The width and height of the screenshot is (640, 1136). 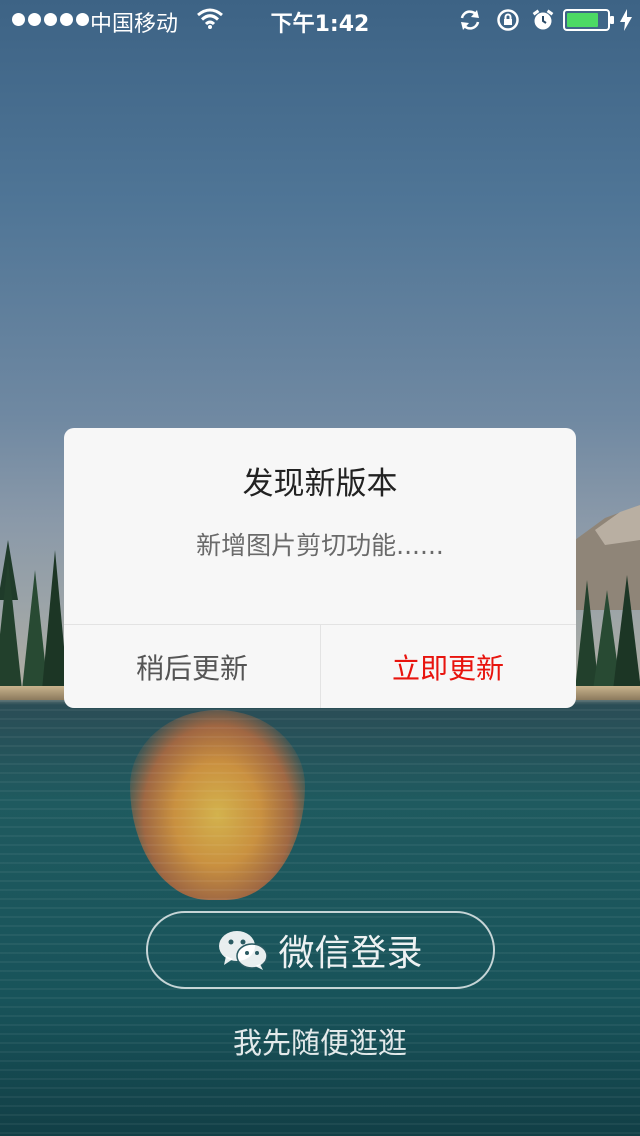 What do you see at coordinates (626, 20) in the screenshot?
I see `charging-bolt-icon` at bounding box center [626, 20].